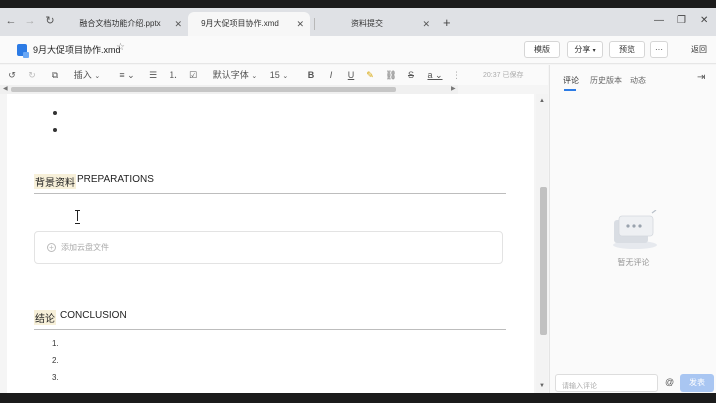 The height and width of the screenshot is (403, 716). What do you see at coordinates (51, 247) in the screenshot?
I see `plus-circle-icon: +` at bounding box center [51, 247].